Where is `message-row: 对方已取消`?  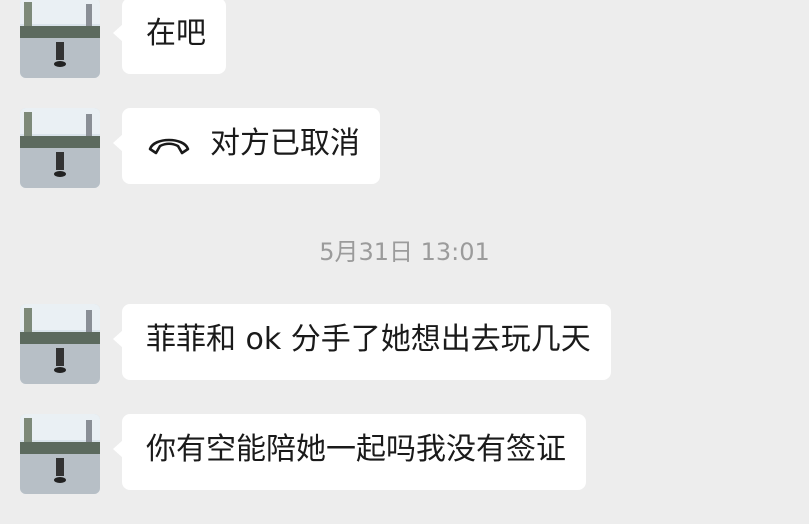
message-row: 对方已取消 is located at coordinates (200, 148).